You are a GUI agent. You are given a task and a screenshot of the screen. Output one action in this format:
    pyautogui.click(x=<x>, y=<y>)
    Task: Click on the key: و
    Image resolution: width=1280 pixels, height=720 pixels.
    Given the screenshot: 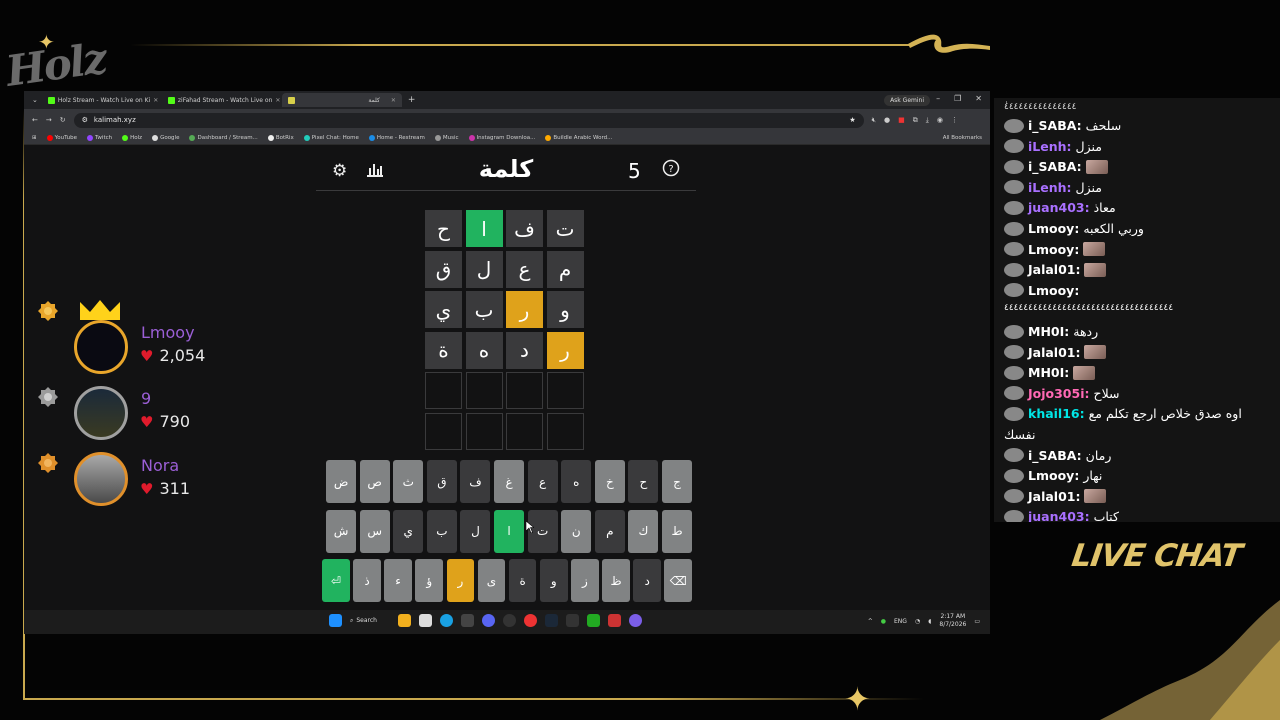 What is the action you would take?
    pyautogui.click(x=553, y=580)
    